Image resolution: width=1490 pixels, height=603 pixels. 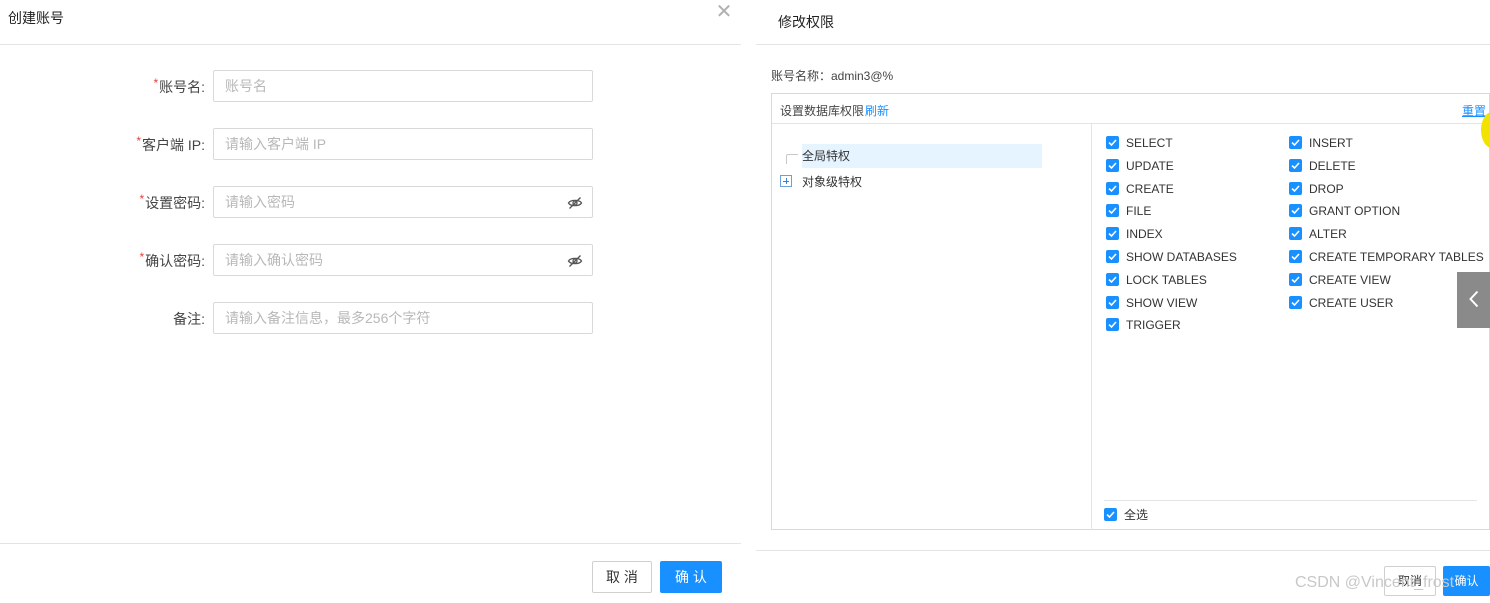 What do you see at coordinates (691, 577) in the screenshot?
I see `confirm-button: 确 认` at bounding box center [691, 577].